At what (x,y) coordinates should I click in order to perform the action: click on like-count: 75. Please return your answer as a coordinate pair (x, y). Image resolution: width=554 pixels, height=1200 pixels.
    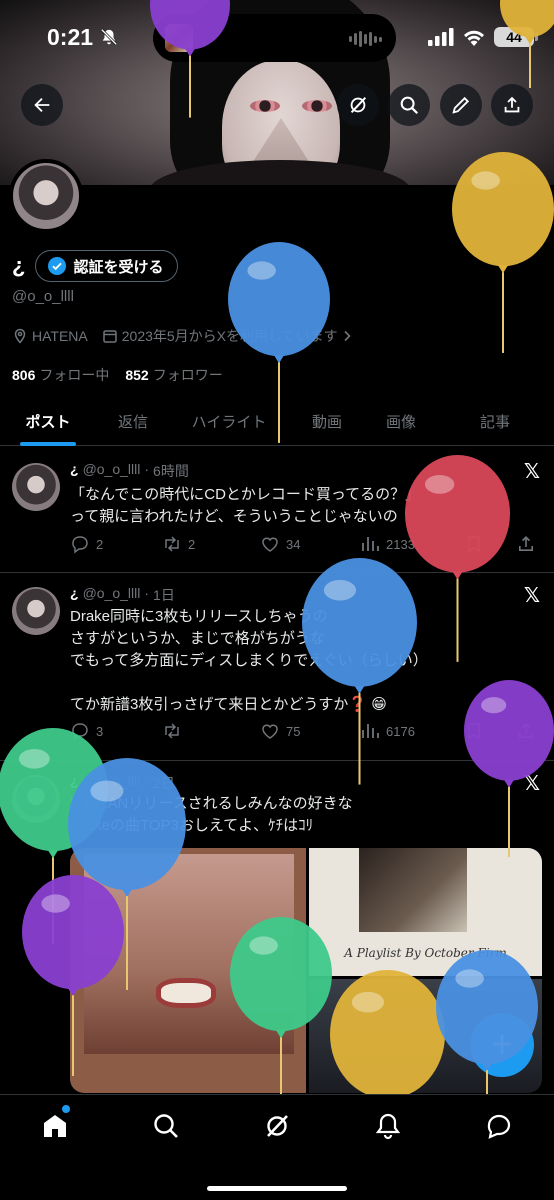
    Looking at the image, I should click on (293, 731).